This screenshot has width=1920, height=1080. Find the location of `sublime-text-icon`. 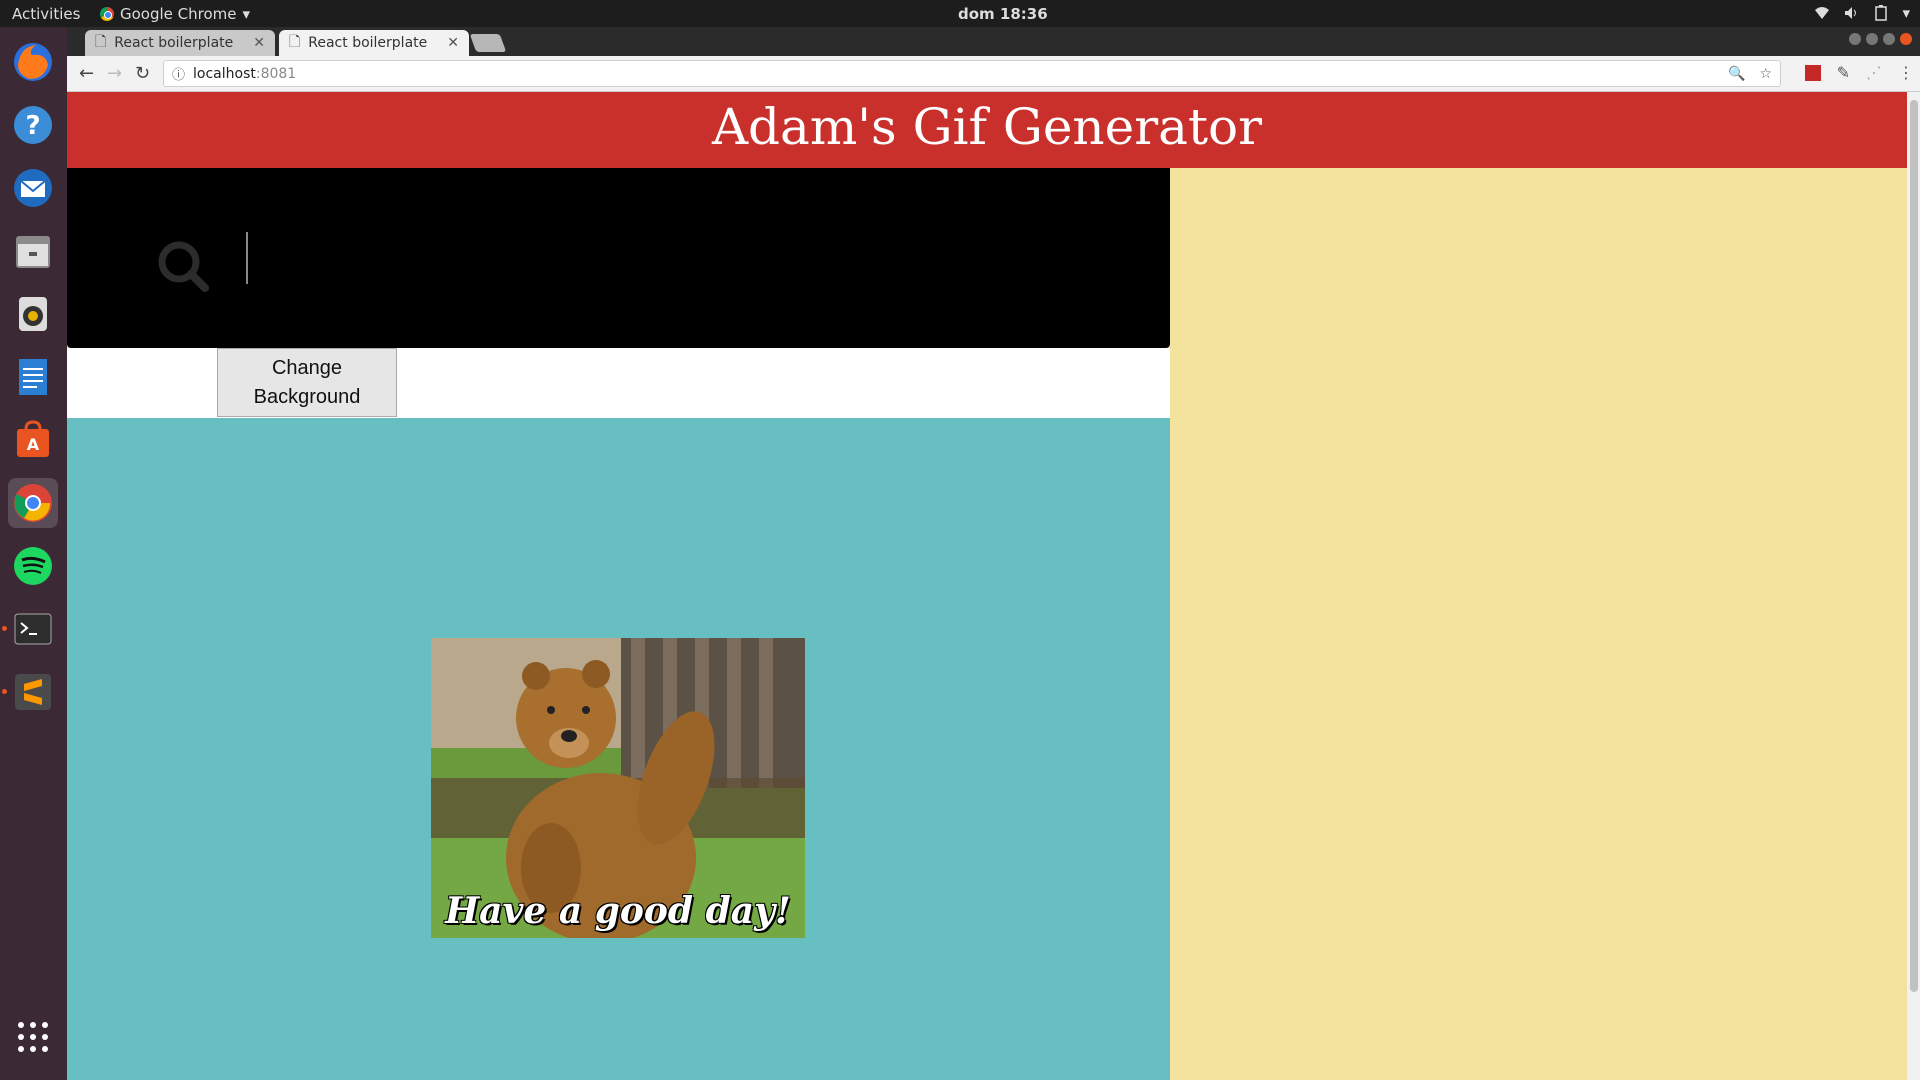

sublime-text-icon is located at coordinates (30, 692).